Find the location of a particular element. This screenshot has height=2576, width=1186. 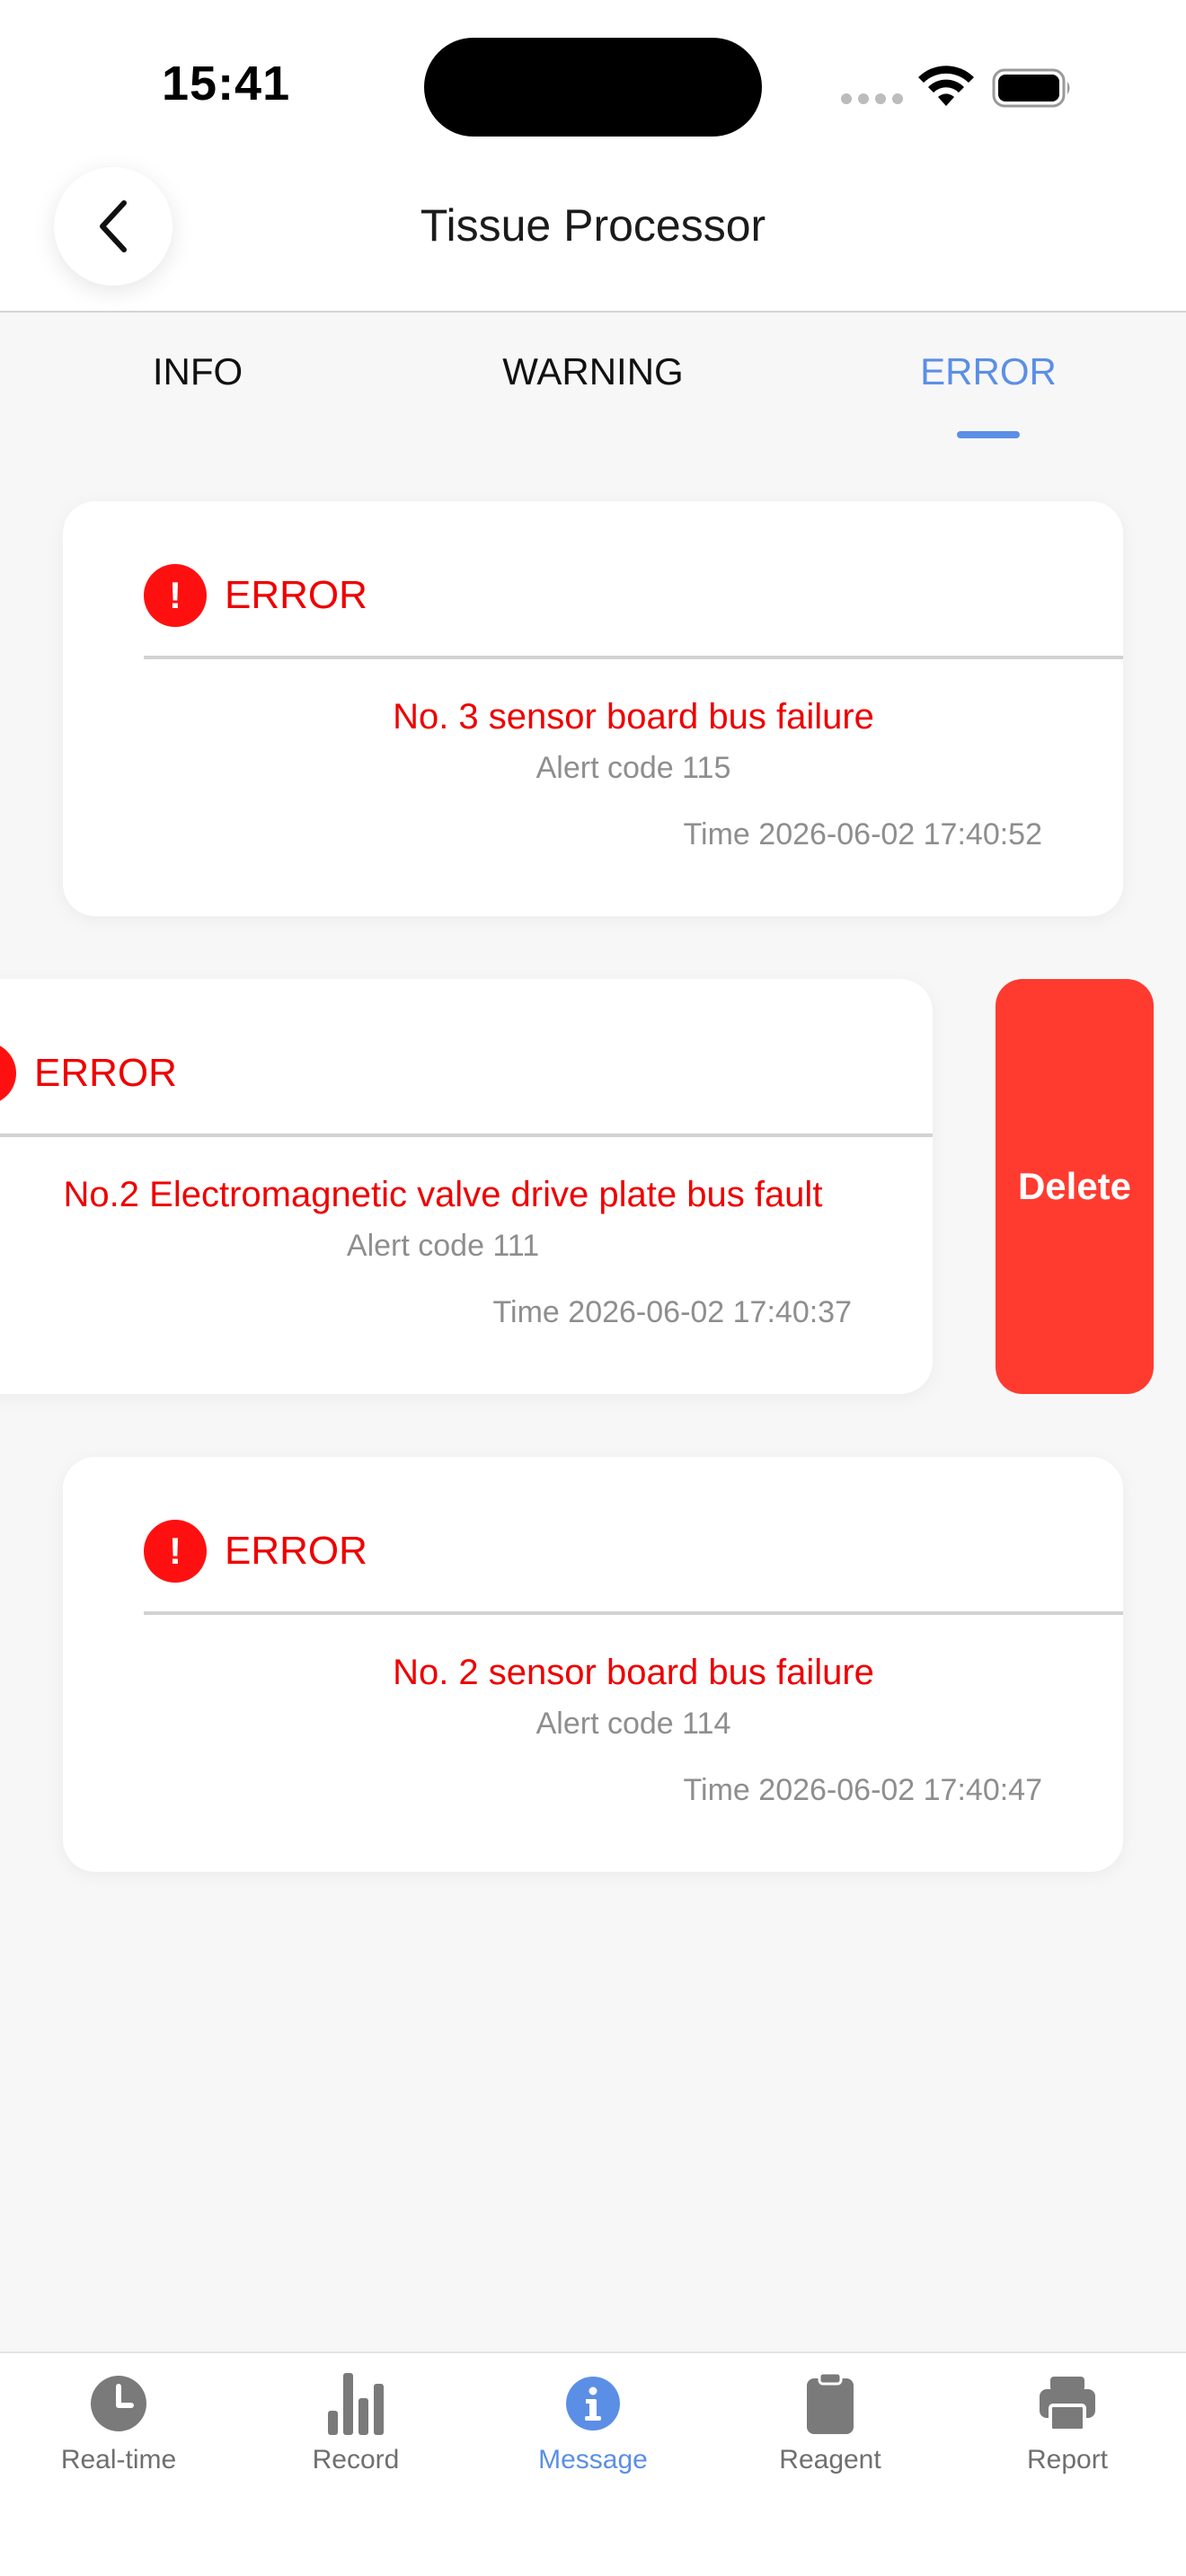

active-tab-indicator is located at coordinates (988, 434).